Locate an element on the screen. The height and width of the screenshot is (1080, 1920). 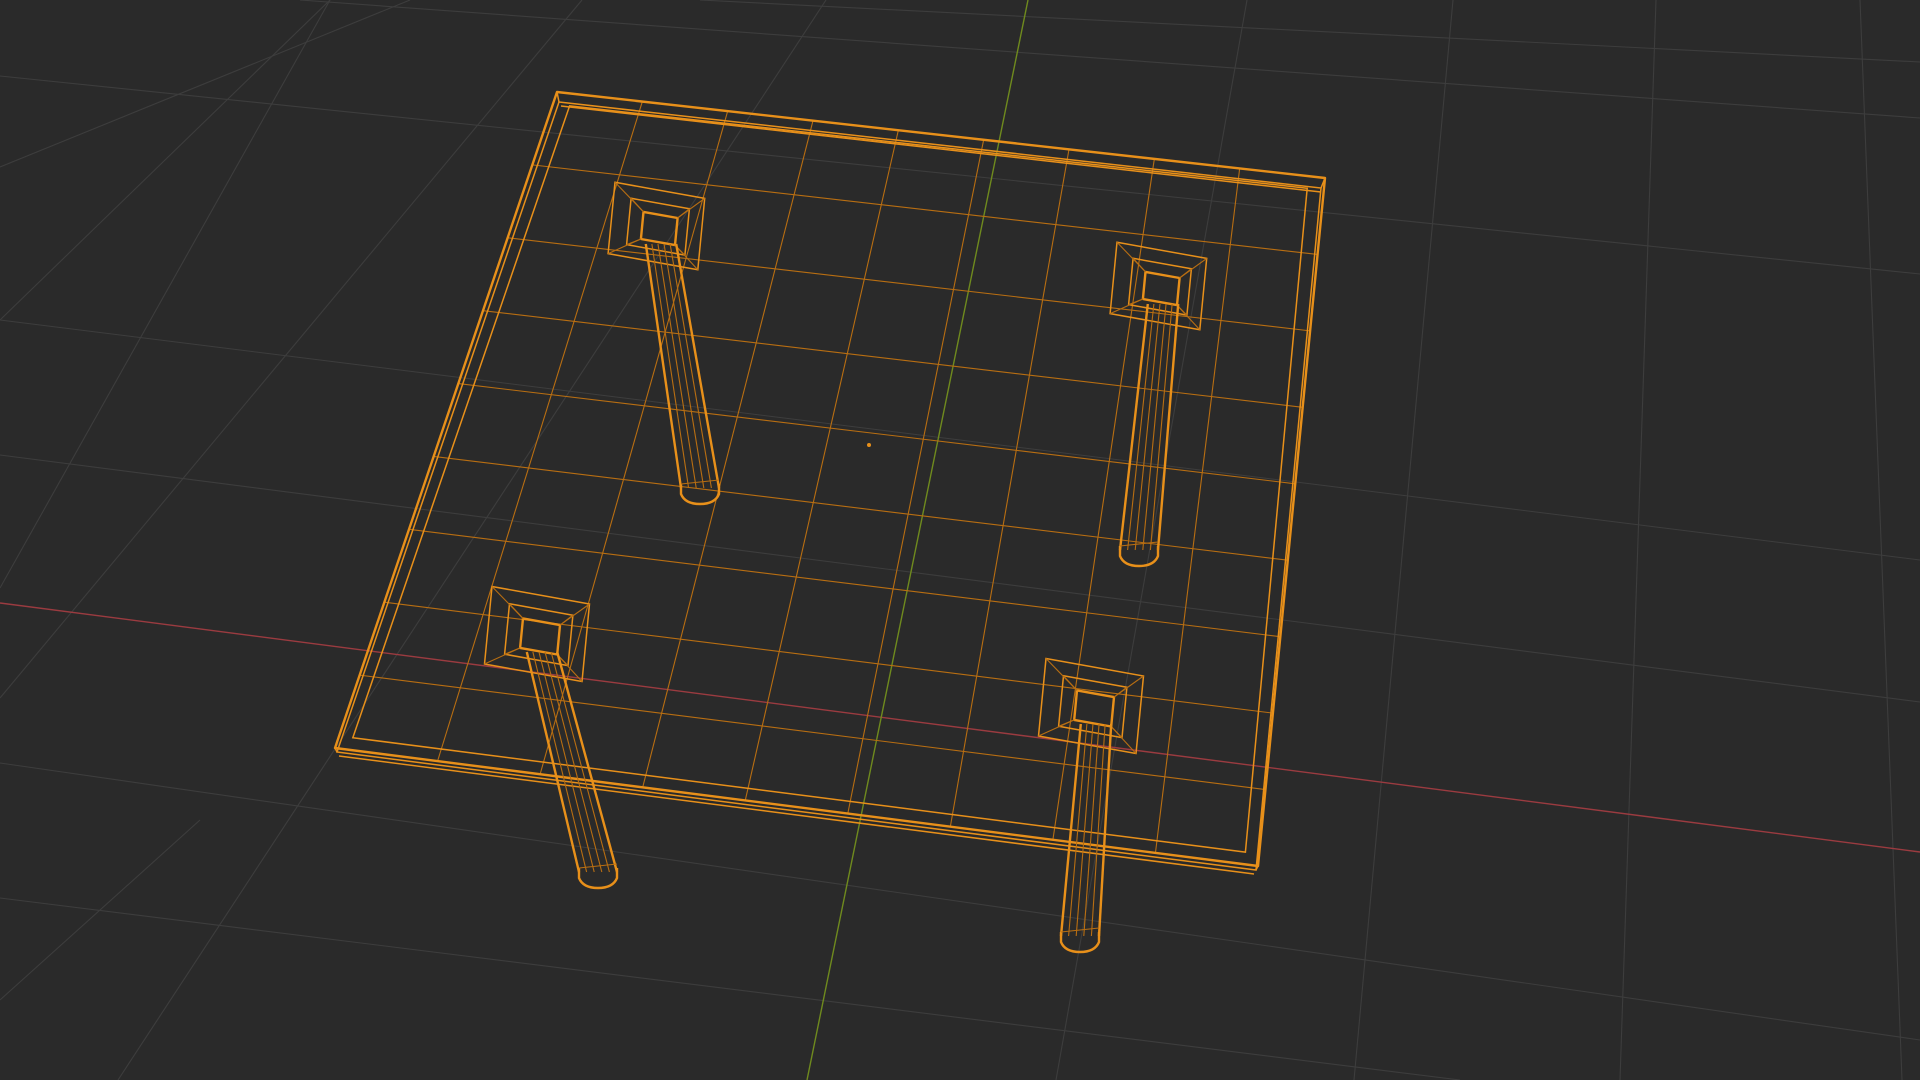
leg-bracket-mid is located at coordinates (538, 634).